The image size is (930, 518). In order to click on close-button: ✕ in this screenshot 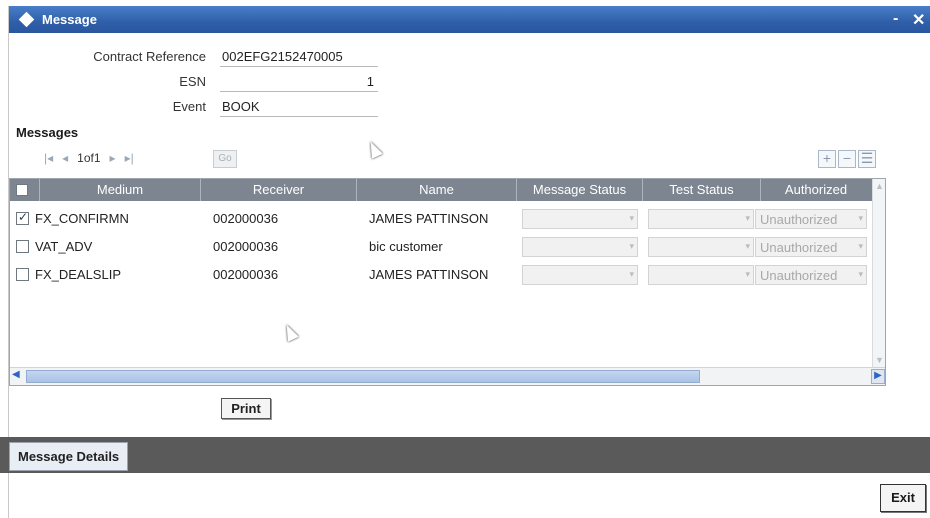, I will do `click(918, 20)`.